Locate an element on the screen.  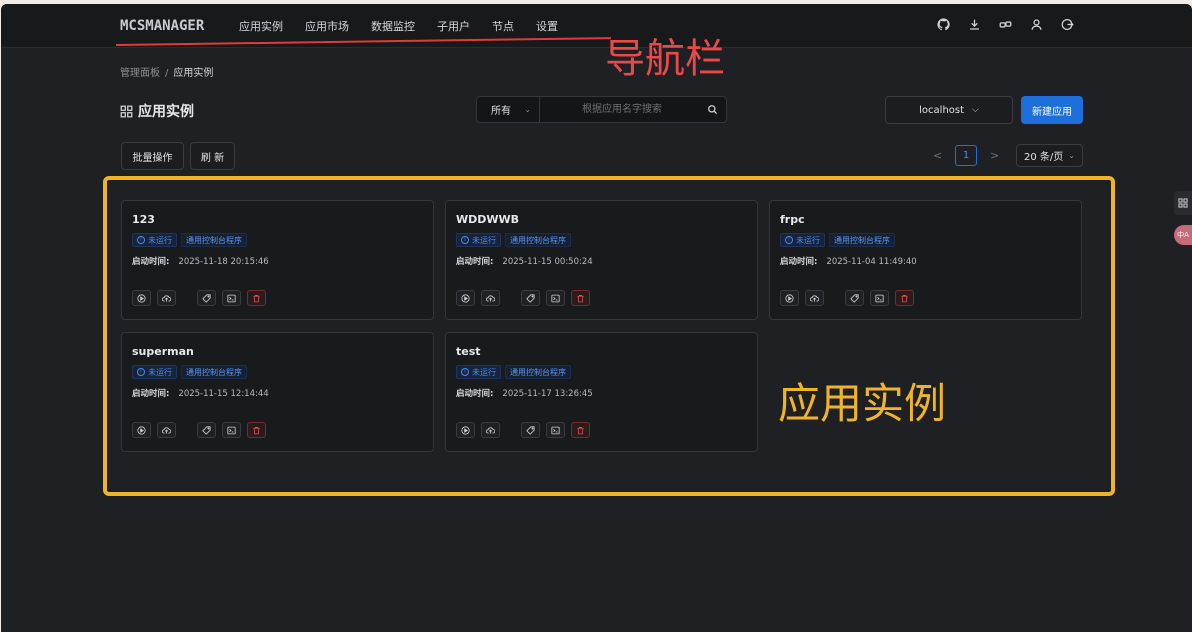
language-avatar: 中A is located at coordinates (1183, 235).